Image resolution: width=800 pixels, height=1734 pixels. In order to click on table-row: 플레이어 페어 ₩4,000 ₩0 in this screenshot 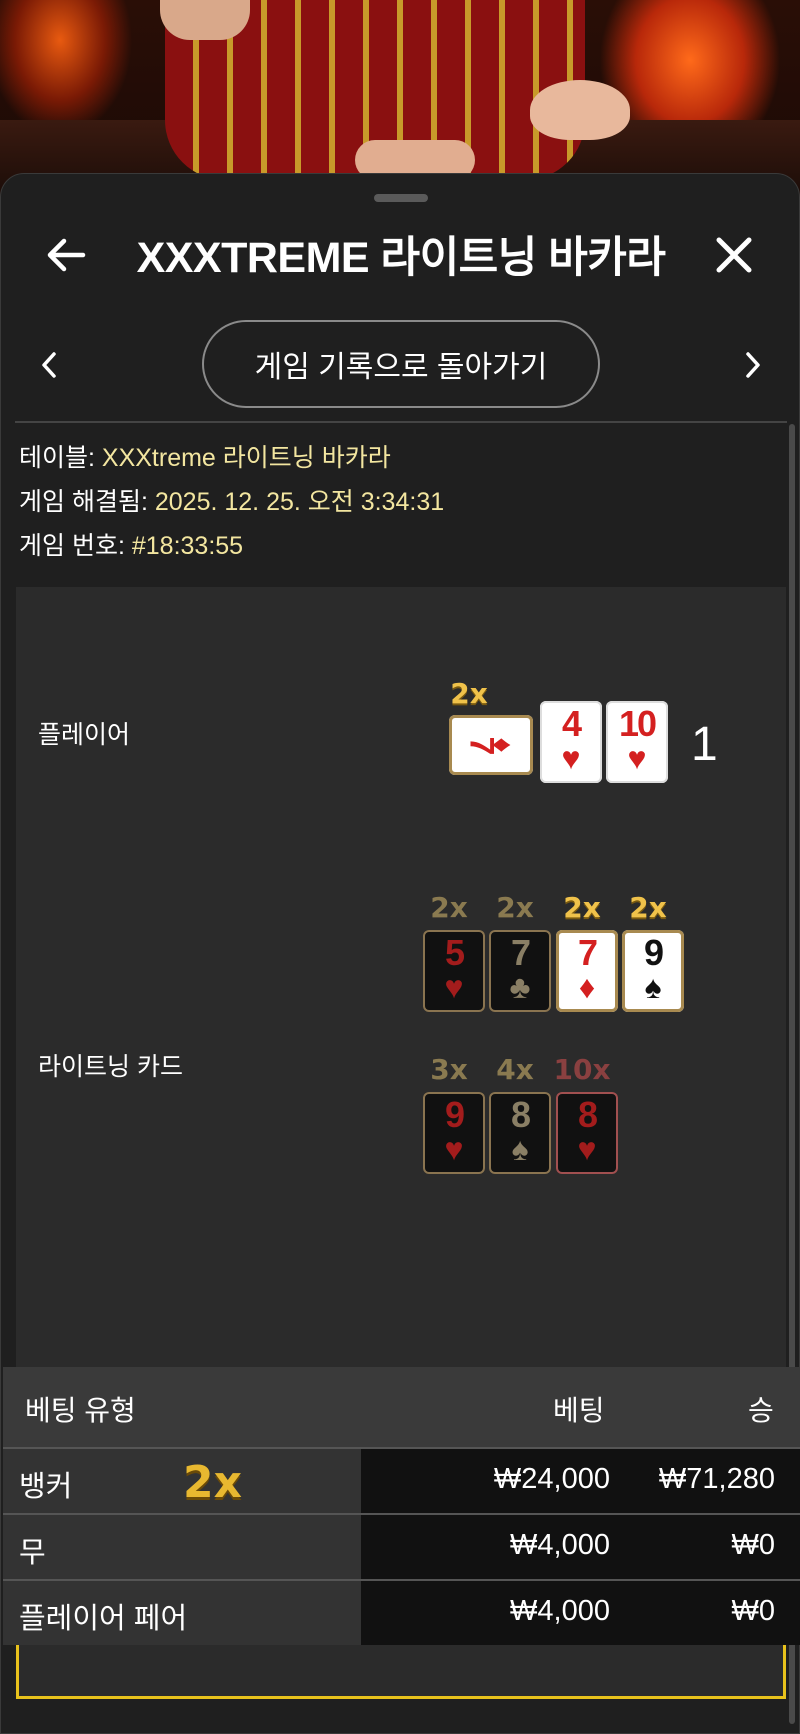, I will do `click(401, 1612)`.